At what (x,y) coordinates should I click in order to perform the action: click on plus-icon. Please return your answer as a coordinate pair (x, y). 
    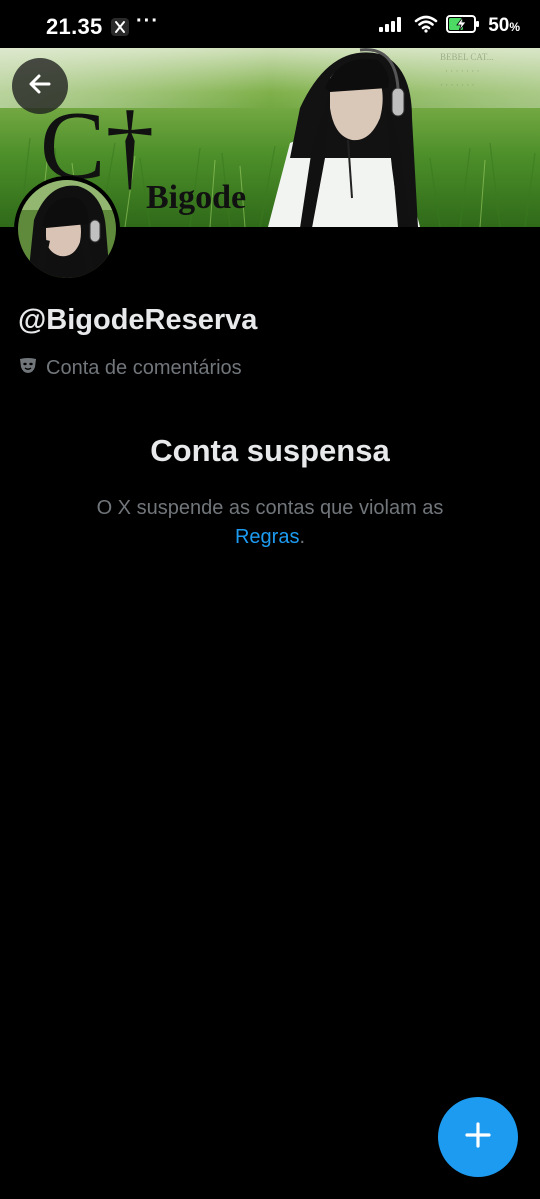
    Looking at the image, I should click on (478, 1137).